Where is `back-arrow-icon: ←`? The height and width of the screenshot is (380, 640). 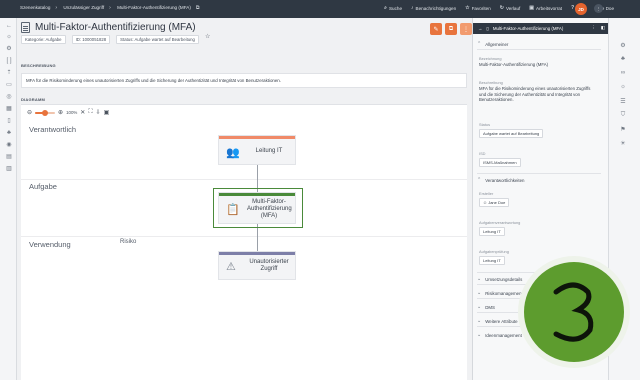
back-arrow-icon: ← is located at coordinates (9, 26).